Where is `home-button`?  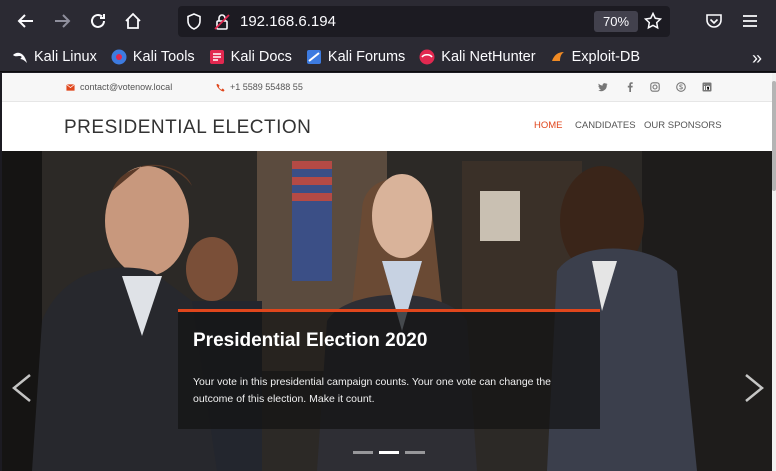 home-button is located at coordinates (133, 21).